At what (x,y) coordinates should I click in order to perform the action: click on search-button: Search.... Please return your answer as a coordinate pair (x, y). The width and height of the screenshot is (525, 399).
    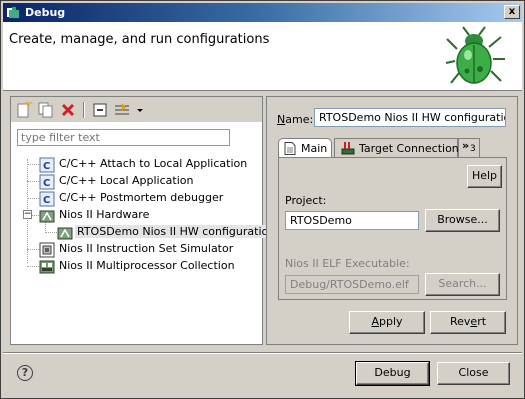
    Looking at the image, I should click on (462, 284).